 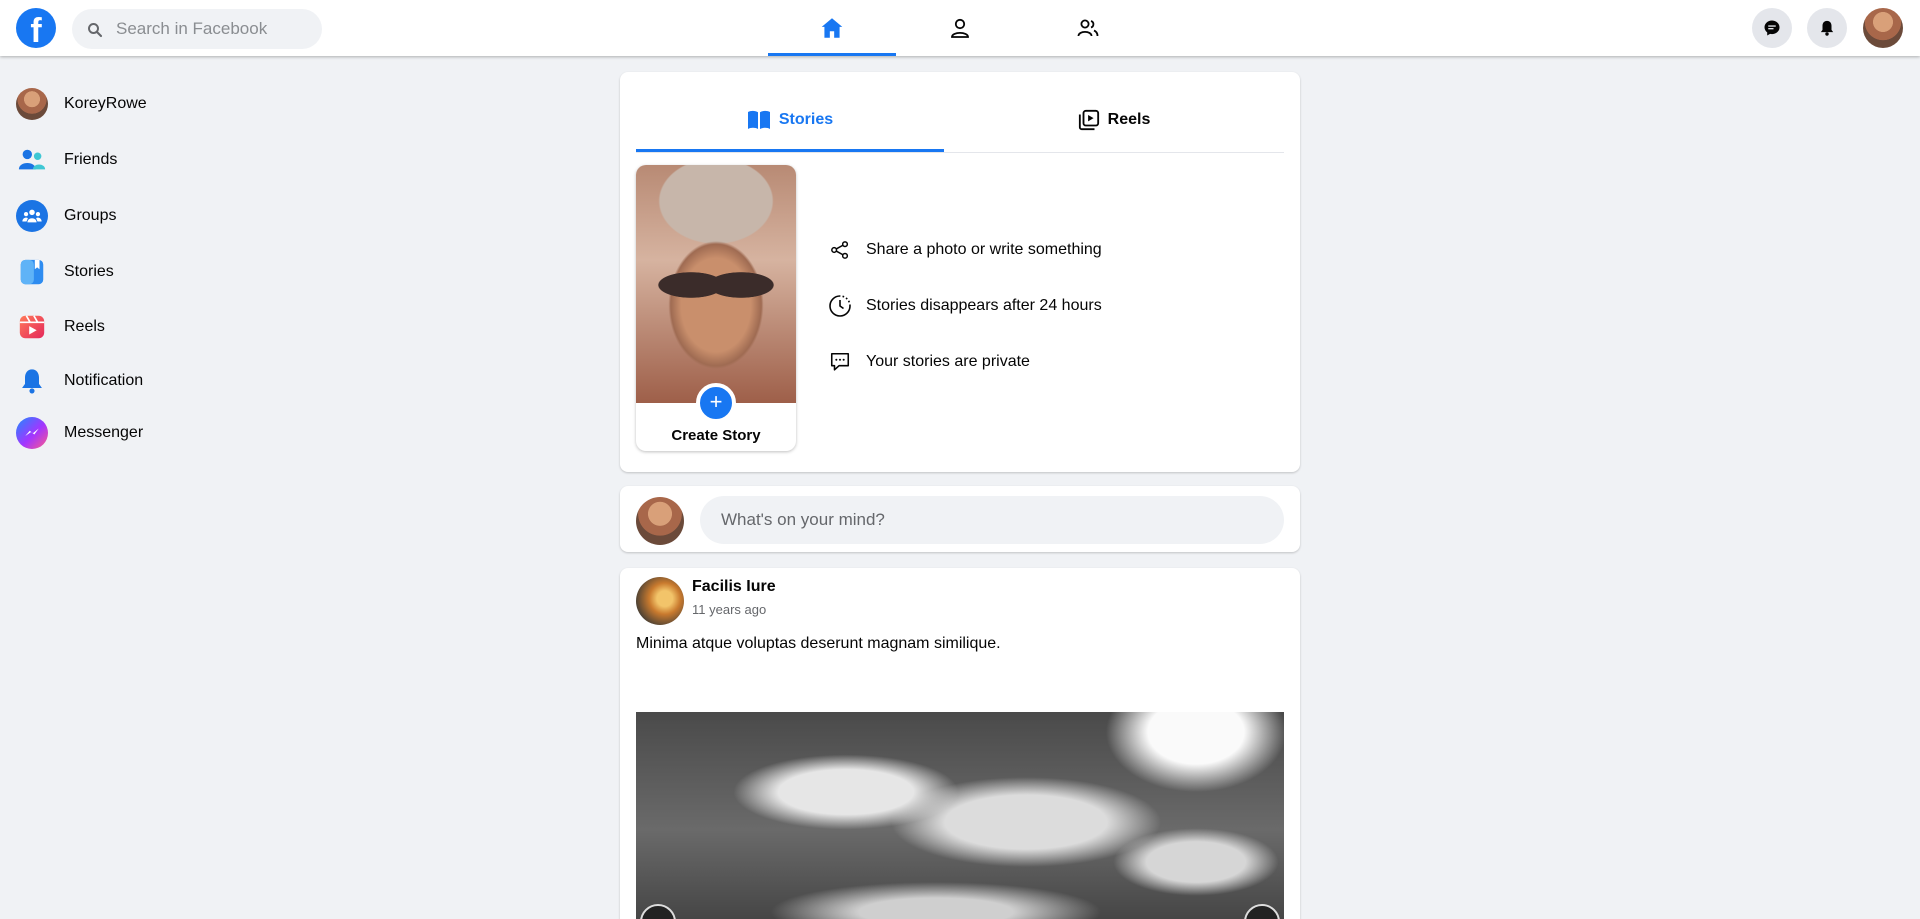 I want to click on sidebar-item-stories: Stories, so click(x=156, y=272).